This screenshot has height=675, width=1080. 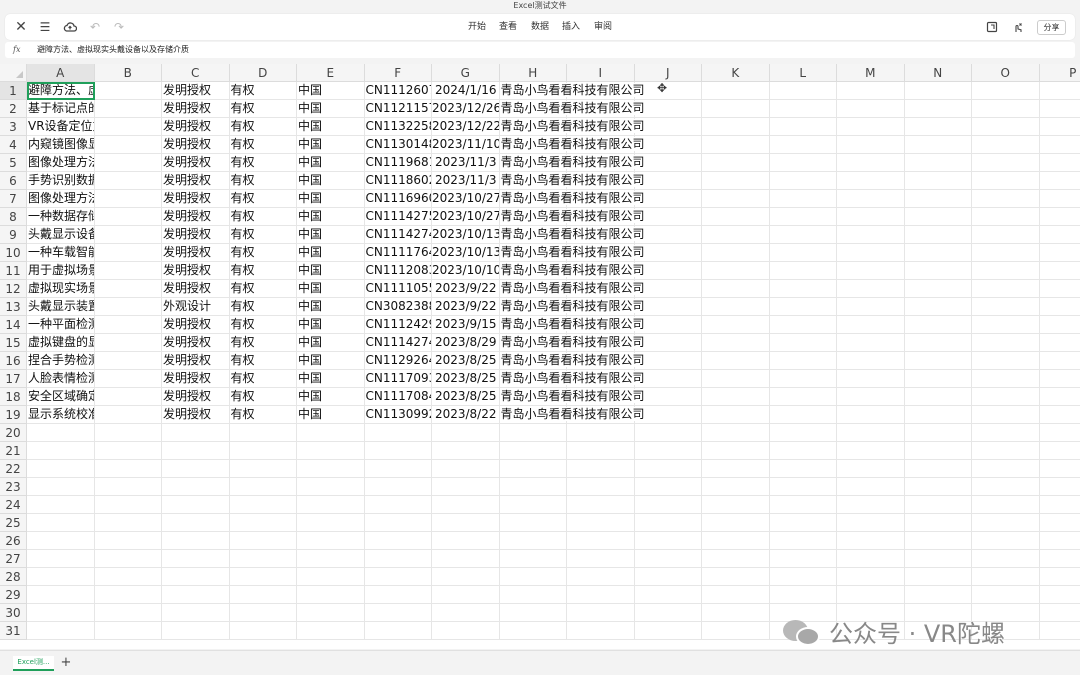 What do you see at coordinates (398, 415) in the screenshot?
I see `cell-f19: CN11309920` at bounding box center [398, 415].